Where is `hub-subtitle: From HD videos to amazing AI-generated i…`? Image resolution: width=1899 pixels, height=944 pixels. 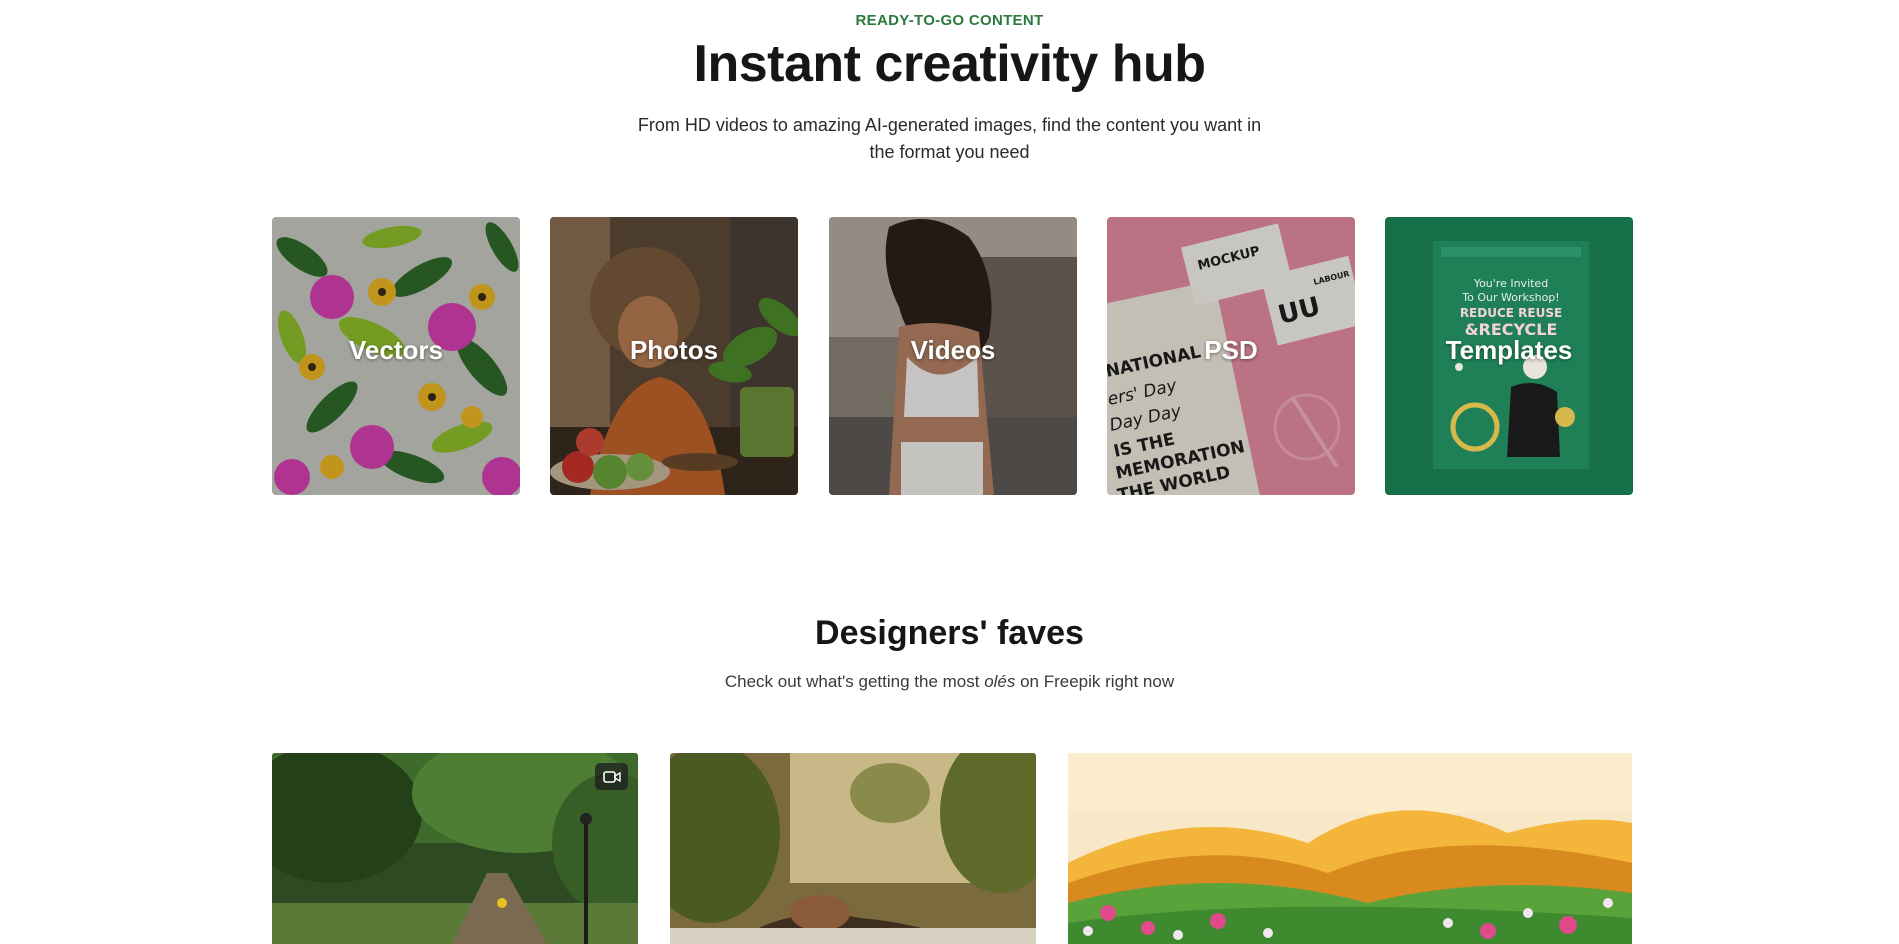 hub-subtitle: From HD videos to amazing AI-generated i… is located at coordinates (949, 138).